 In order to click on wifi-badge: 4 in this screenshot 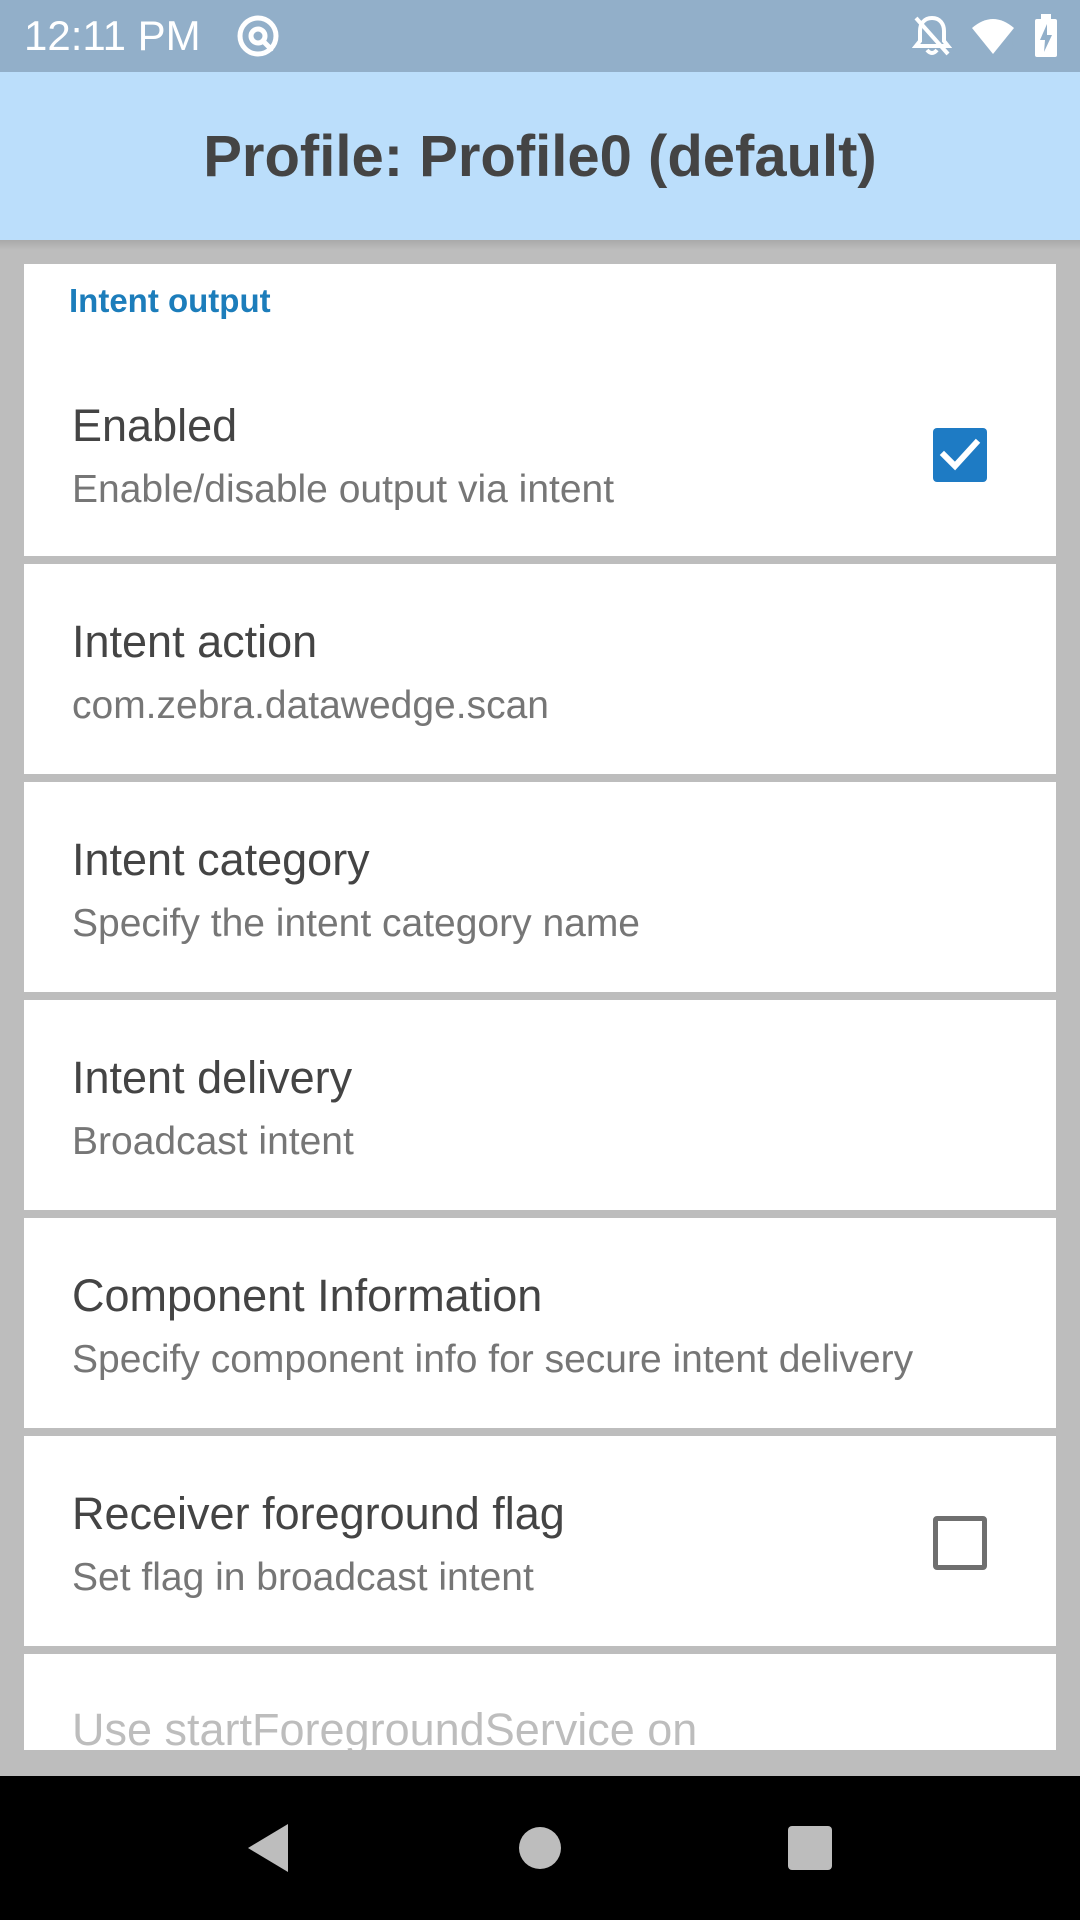, I will do `click(1009, 44)`.